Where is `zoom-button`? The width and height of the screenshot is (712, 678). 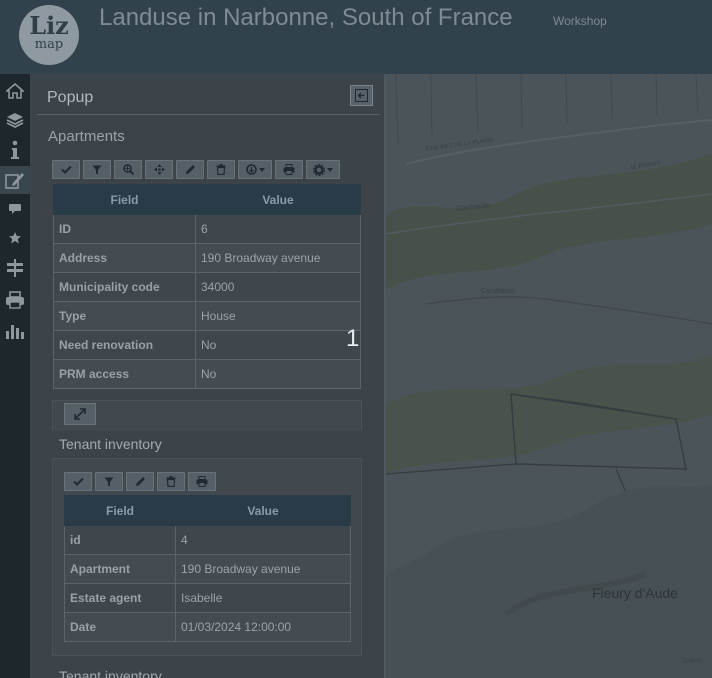 zoom-button is located at coordinates (128, 169).